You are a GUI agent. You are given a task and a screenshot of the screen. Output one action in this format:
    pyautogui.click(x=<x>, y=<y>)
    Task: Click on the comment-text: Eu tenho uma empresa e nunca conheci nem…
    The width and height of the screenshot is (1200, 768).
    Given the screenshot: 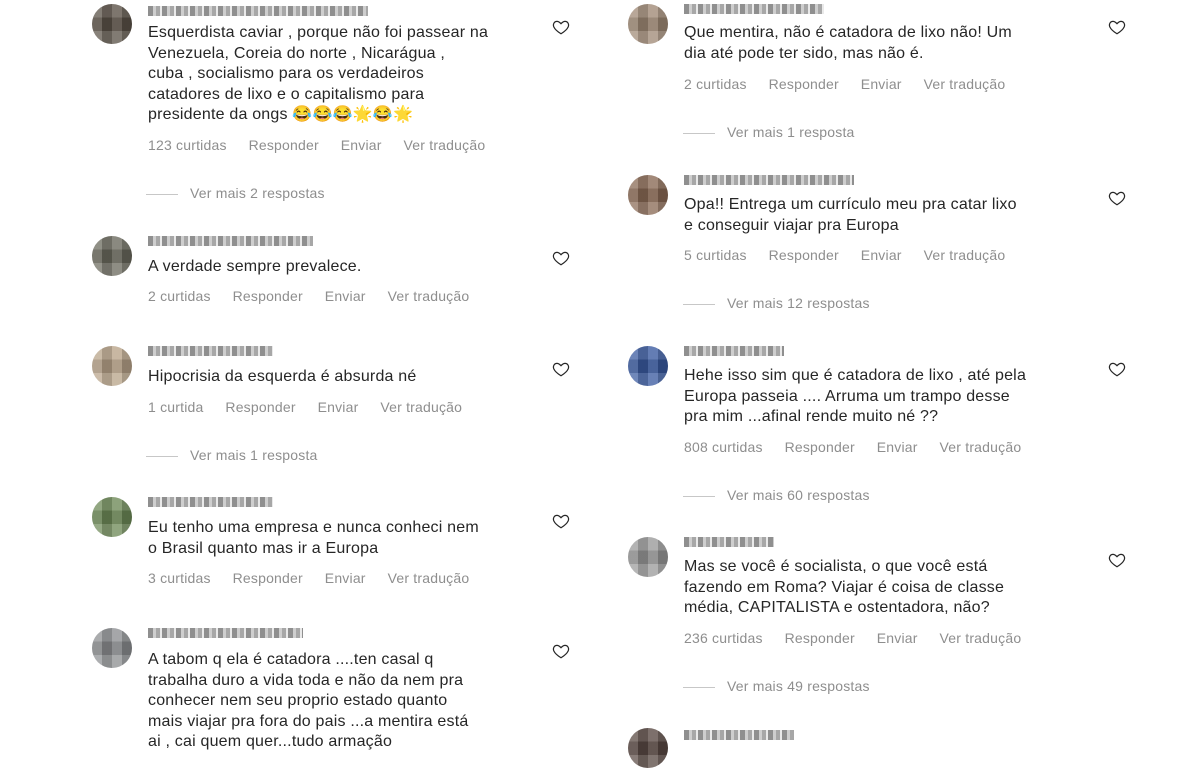 What is the action you would take?
    pyautogui.click(x=313, y=538)
    